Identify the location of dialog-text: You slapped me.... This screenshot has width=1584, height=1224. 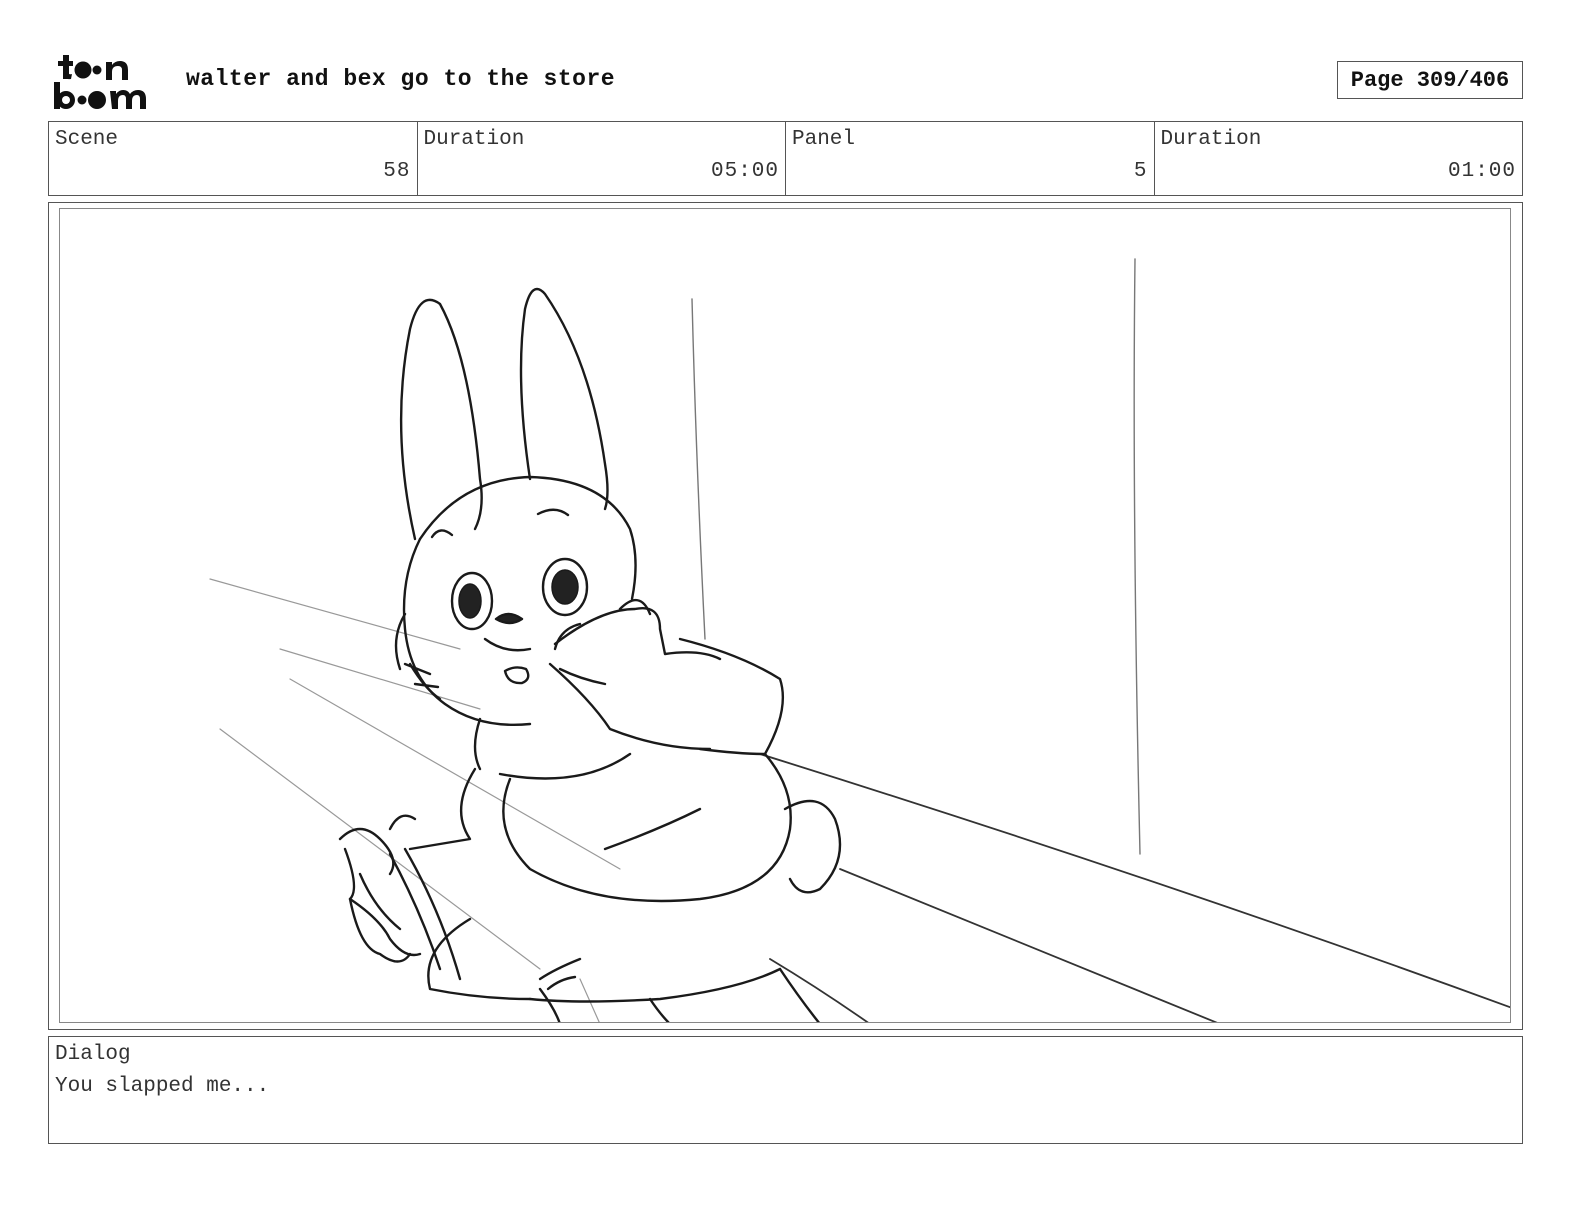
(162, 1086).